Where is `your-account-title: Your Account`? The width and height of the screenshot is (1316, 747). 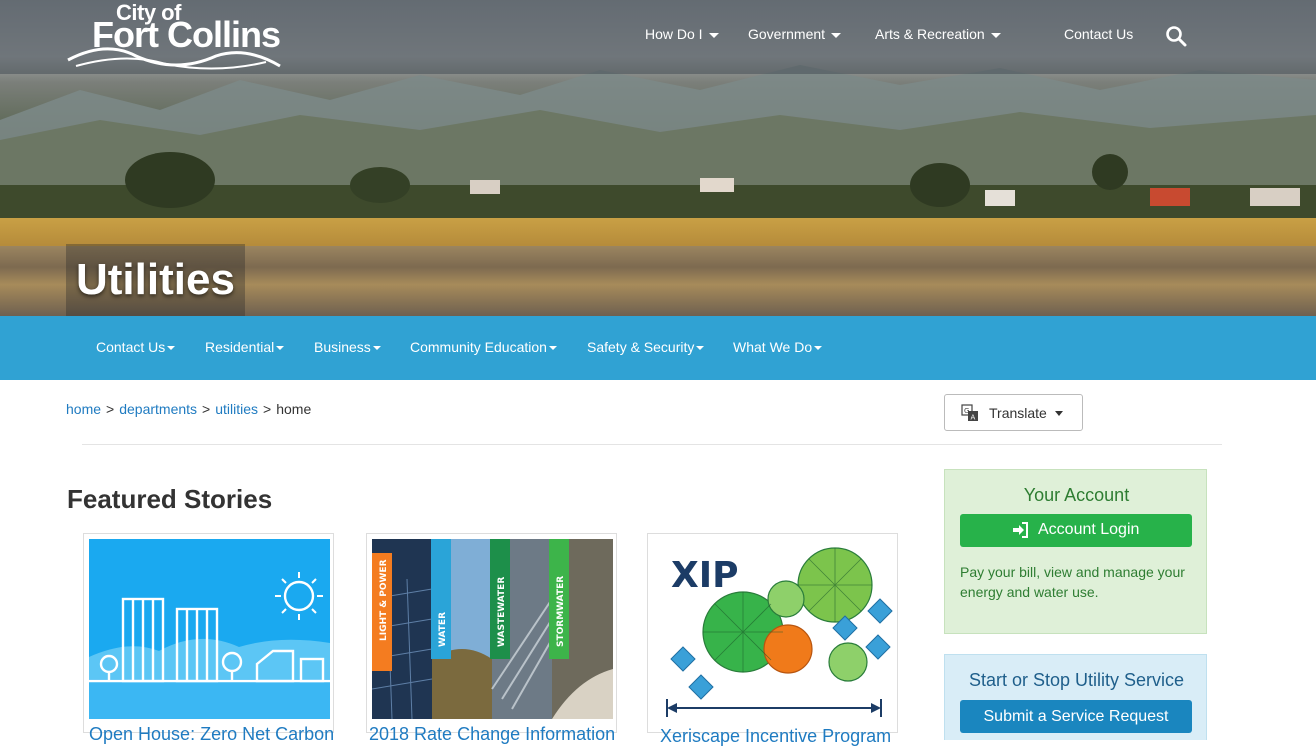 your-account-title: Your Account is located at coordinates (1076, 495).